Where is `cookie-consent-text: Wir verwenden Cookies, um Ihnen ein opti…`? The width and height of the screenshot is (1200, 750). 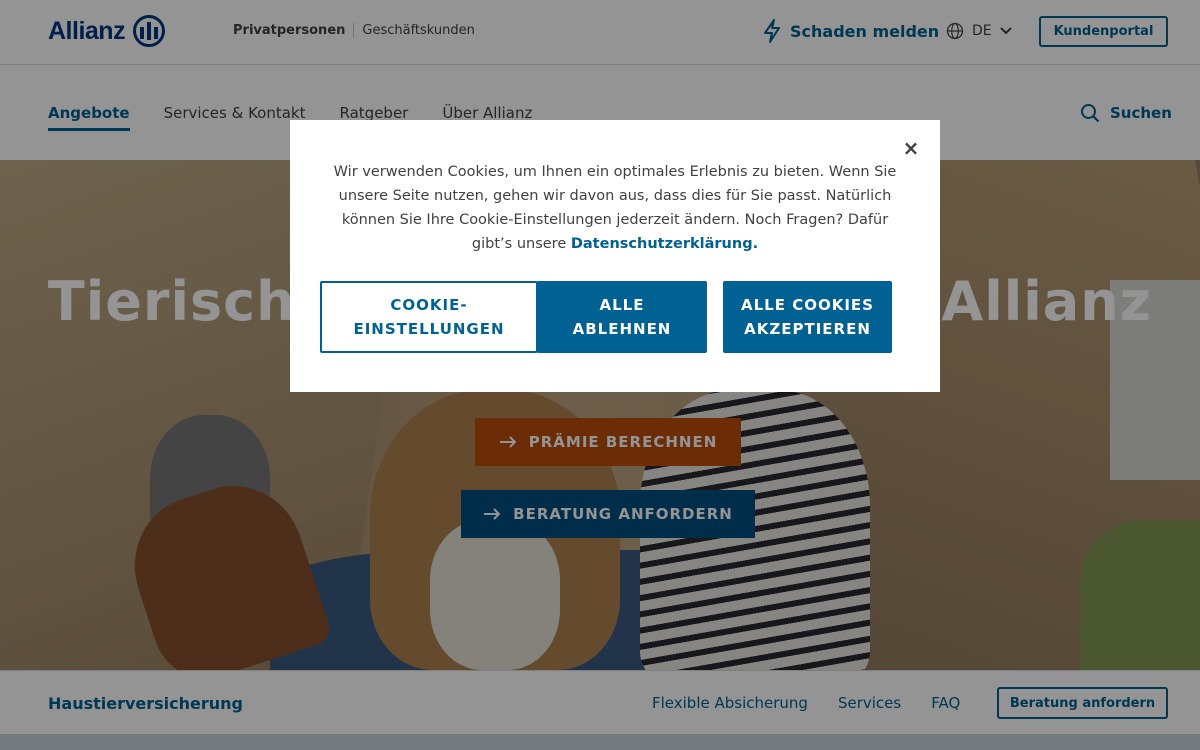
cookie-consent-text: Wir verwenden Cookies, um Ihnen ein opti… is located at coordinates (615, 208).